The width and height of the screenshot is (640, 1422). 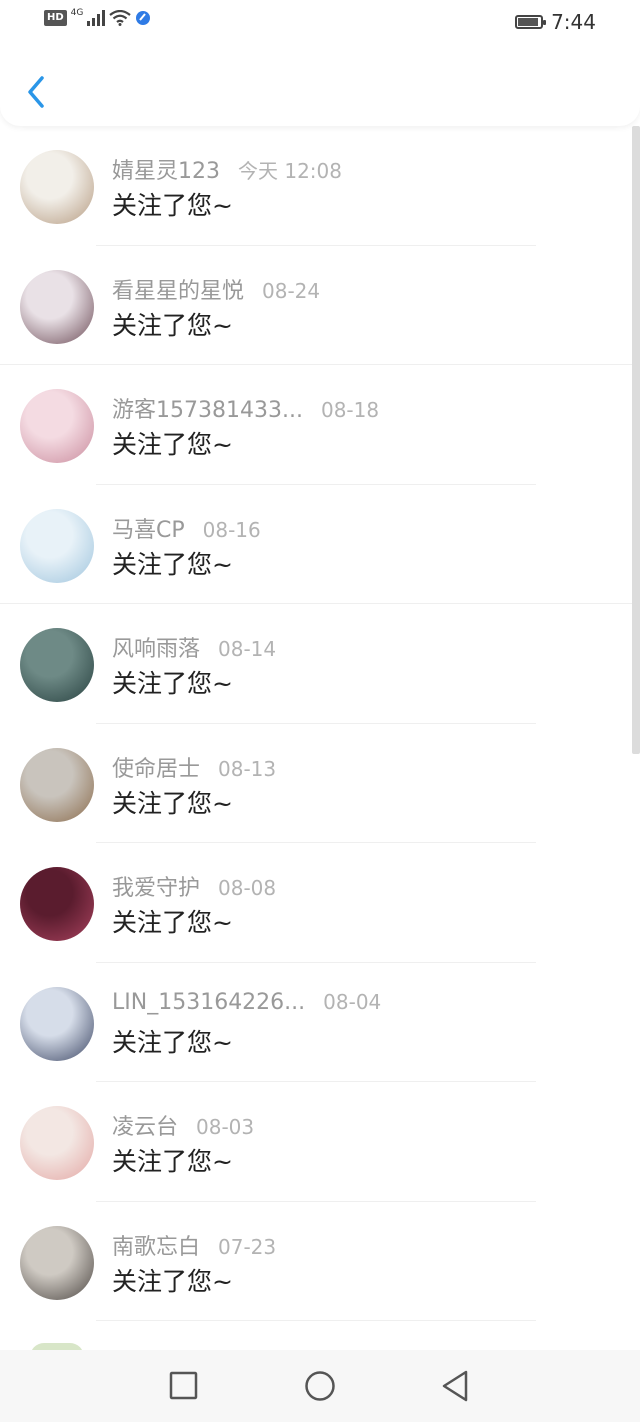 I want to click on name-line: 风响雨落 08-14, so click(x=194, y=647).